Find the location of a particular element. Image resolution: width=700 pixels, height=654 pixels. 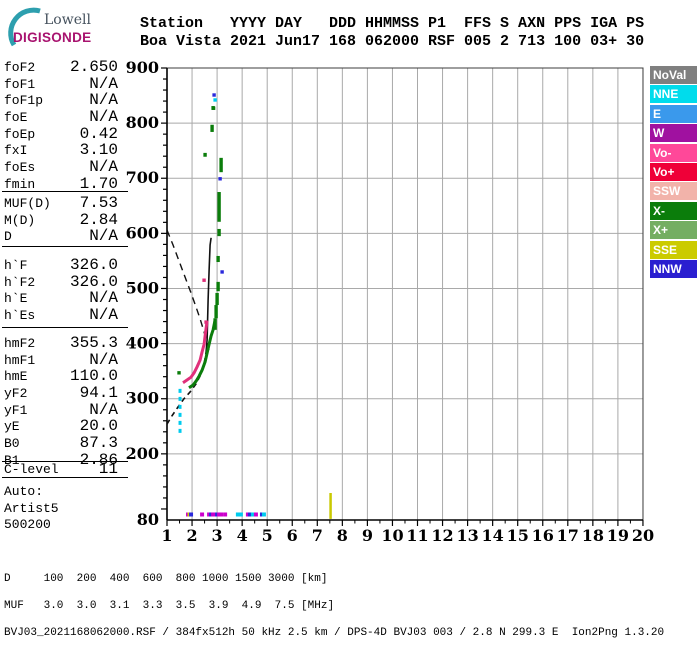

x-tick-label: 4 is located at coordinates (242, 535).